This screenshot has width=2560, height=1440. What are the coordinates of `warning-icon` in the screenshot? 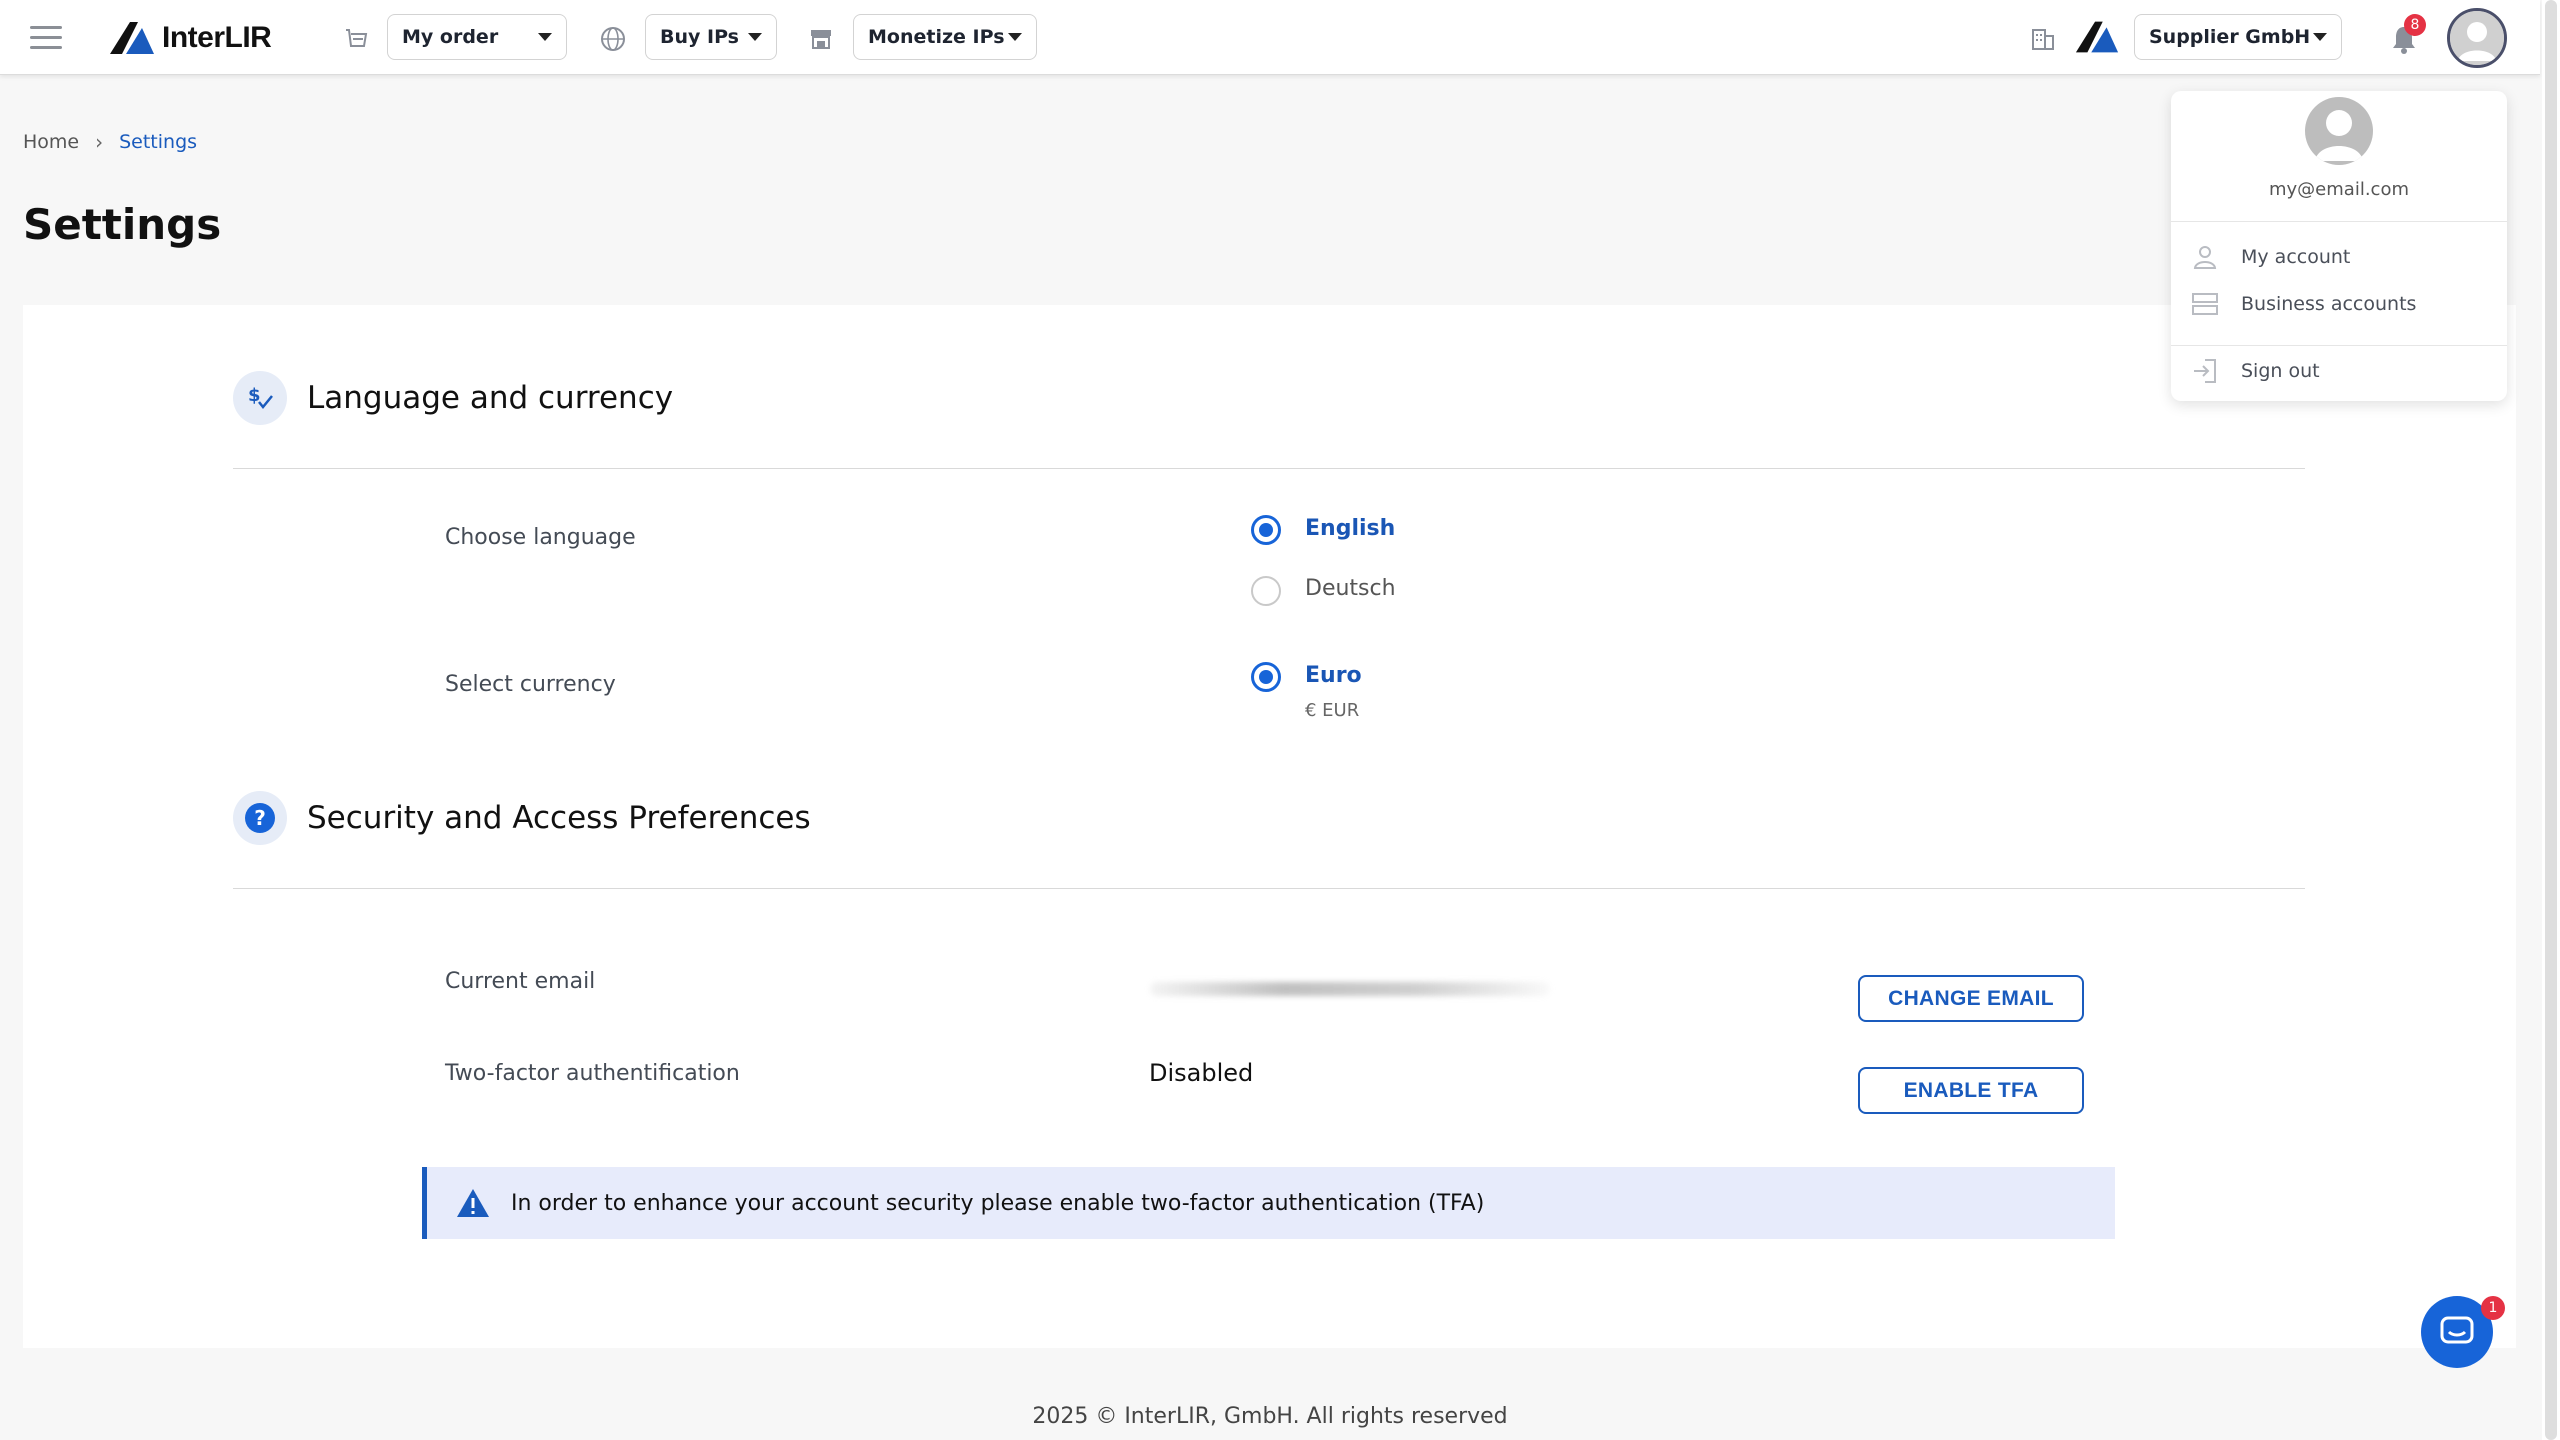 It's located at (473, 1203).